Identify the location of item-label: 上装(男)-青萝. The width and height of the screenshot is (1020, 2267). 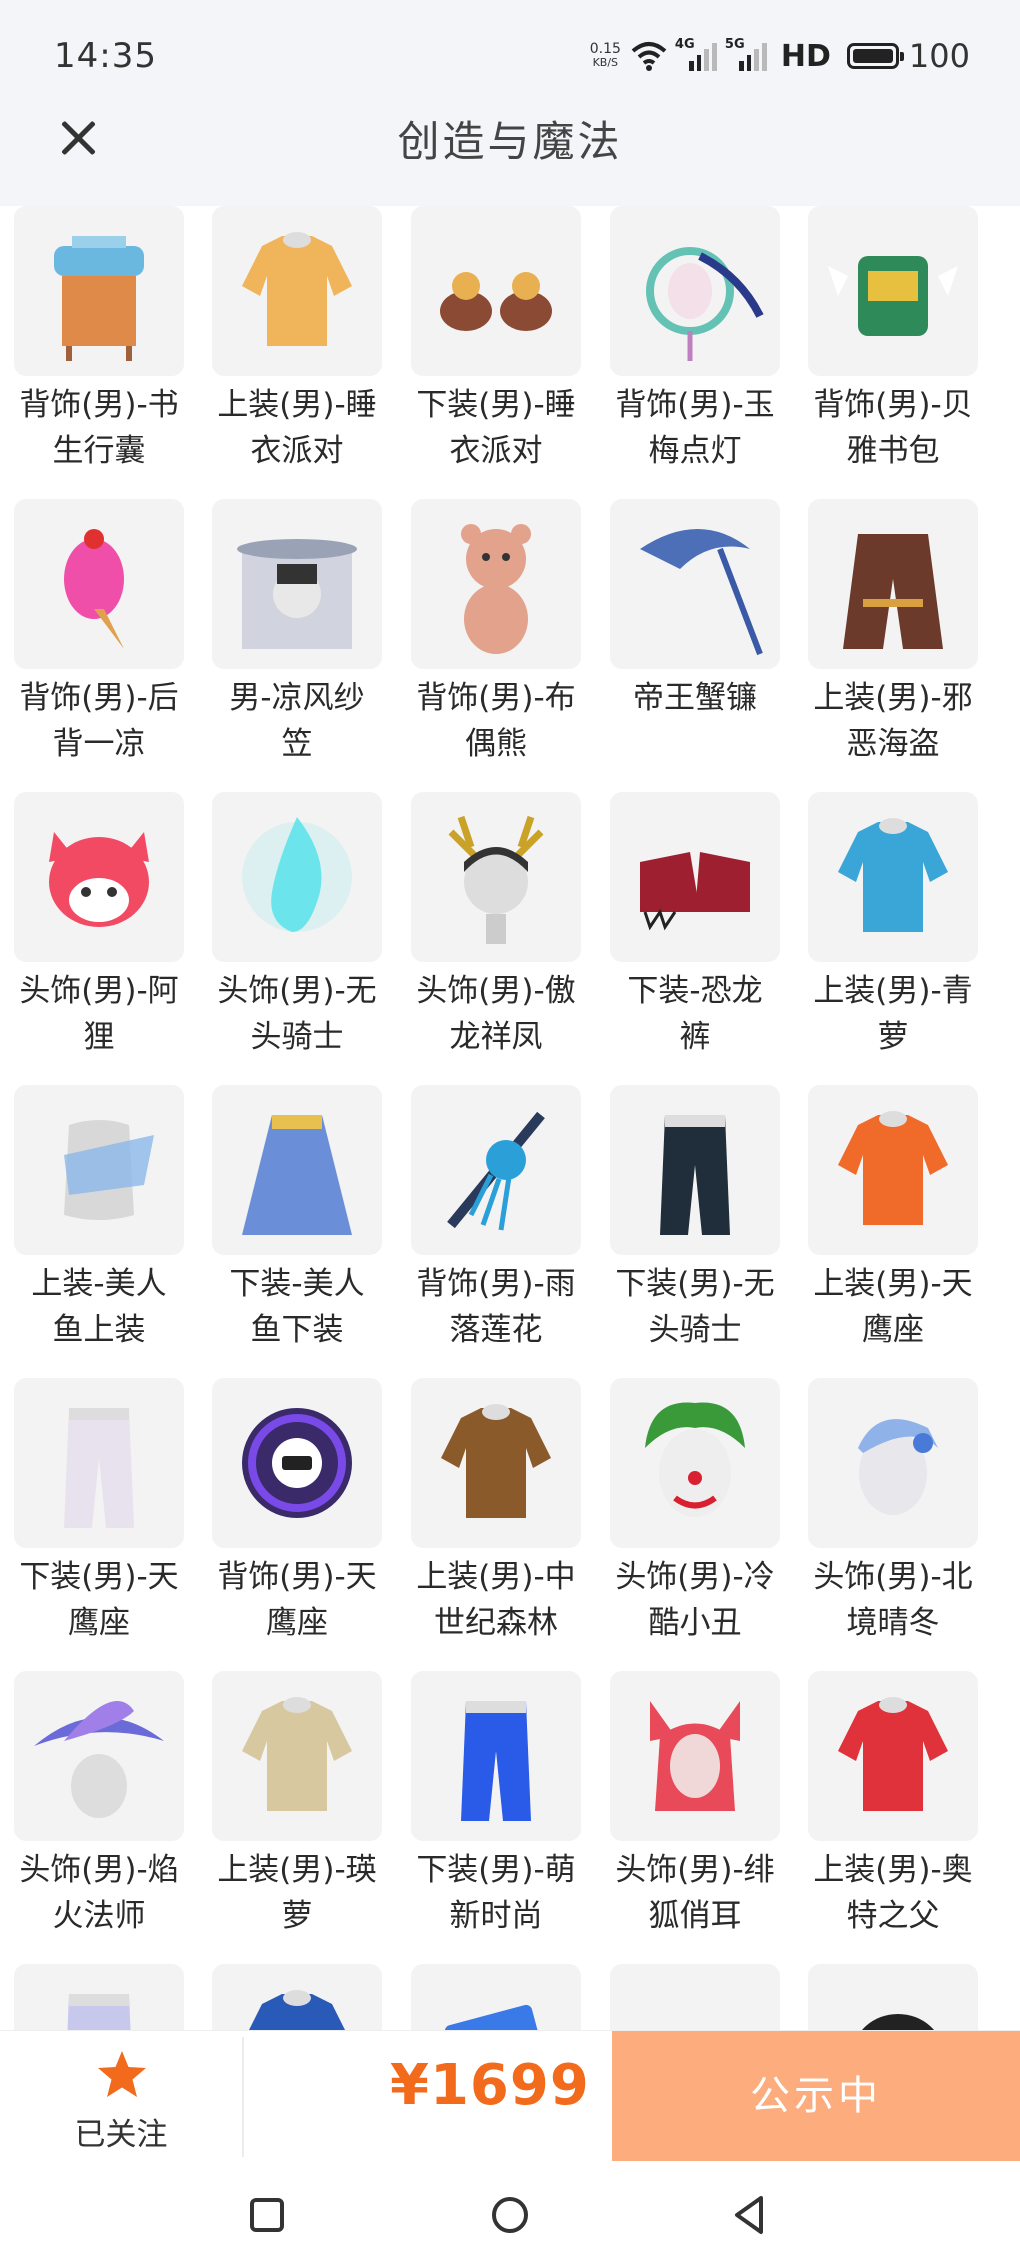
(893, 1014).